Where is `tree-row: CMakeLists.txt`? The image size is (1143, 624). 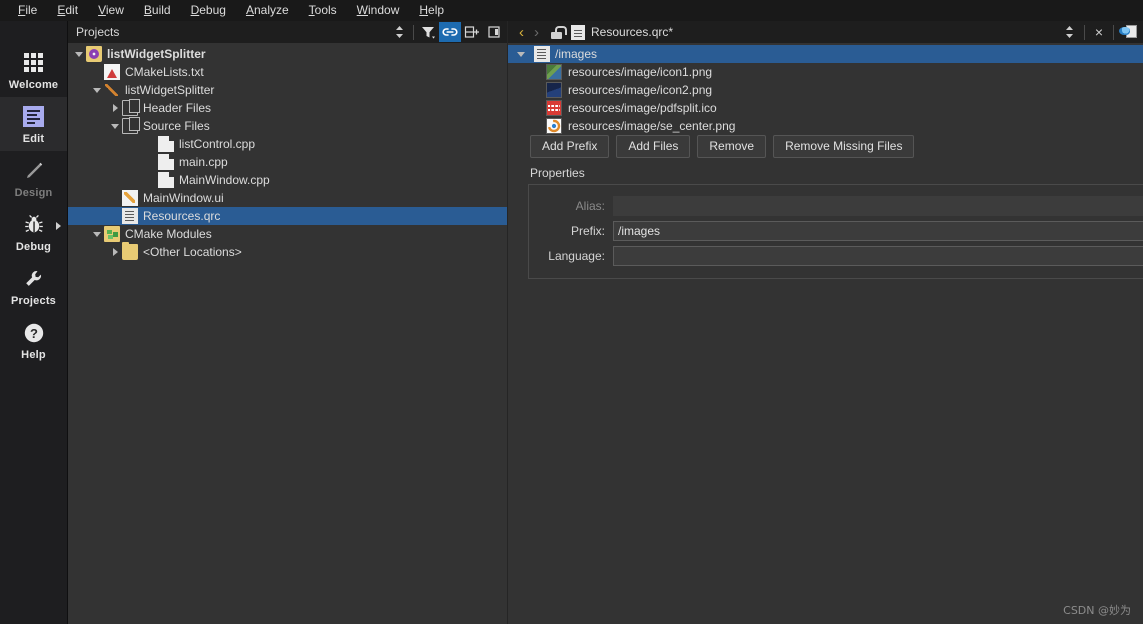
tree-row: CMakeLists.txt is located at coordinates (287, 72).